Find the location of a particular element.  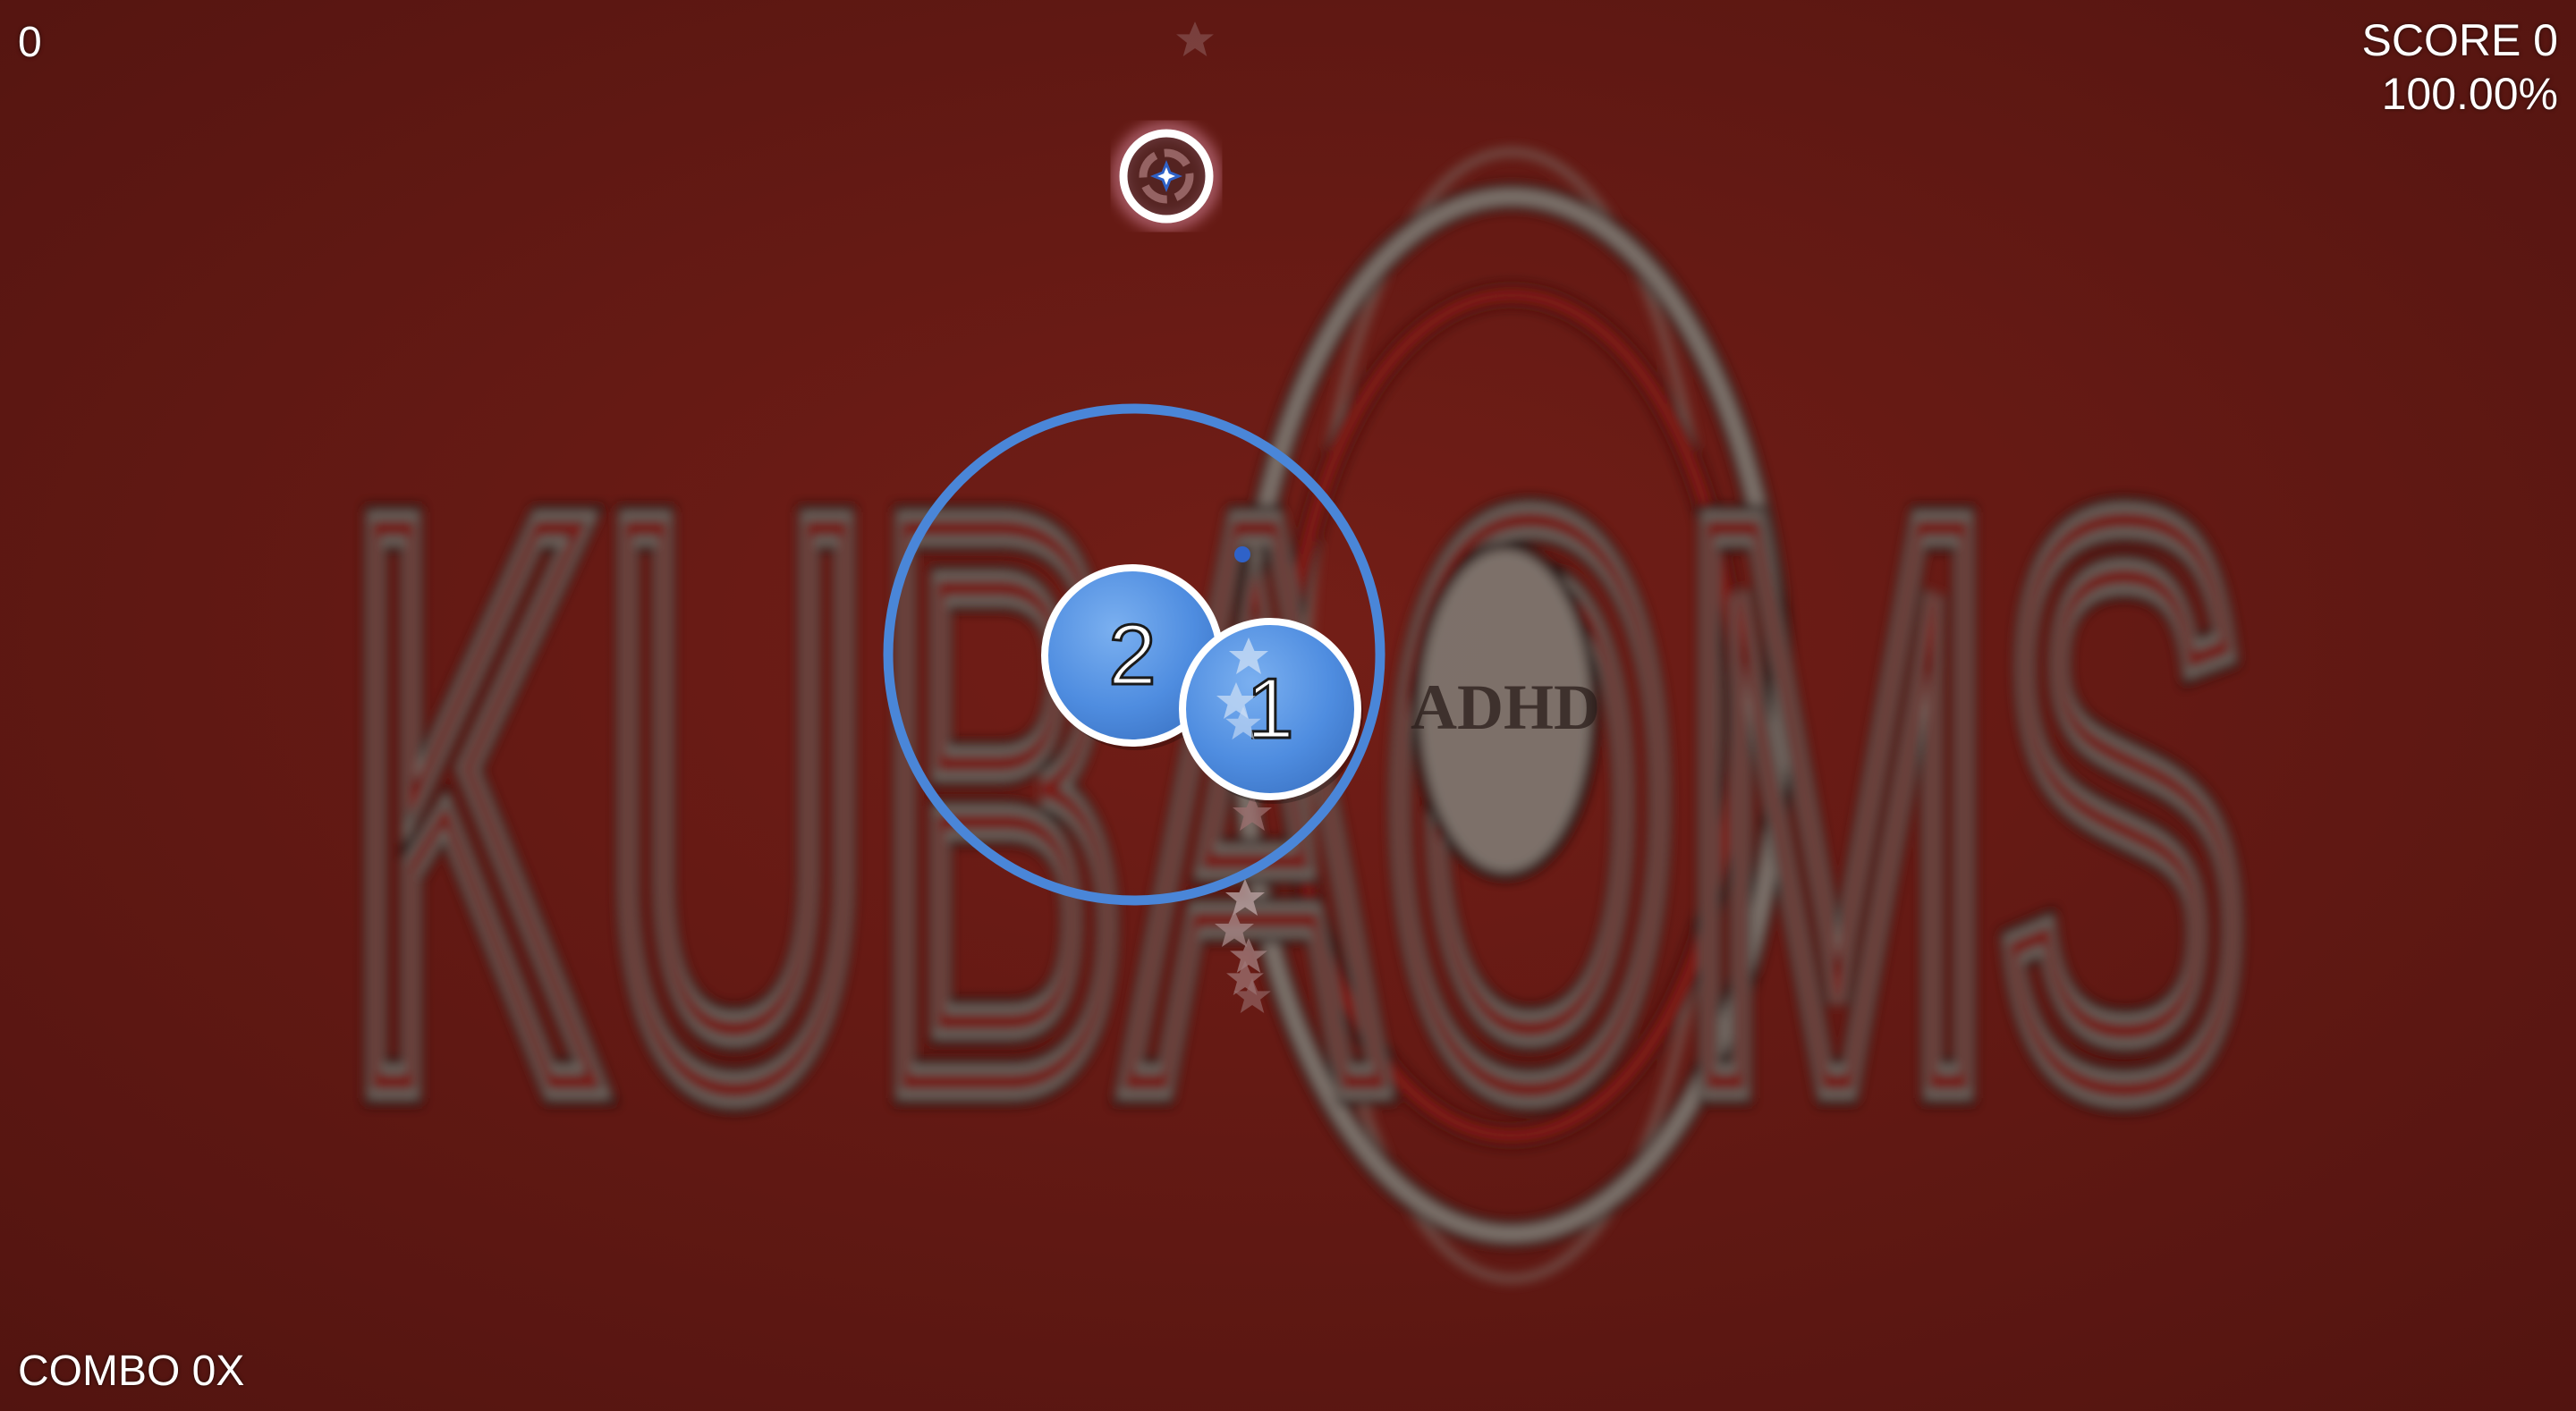

hit-counter: 0 is located at coordinates (30, 42).